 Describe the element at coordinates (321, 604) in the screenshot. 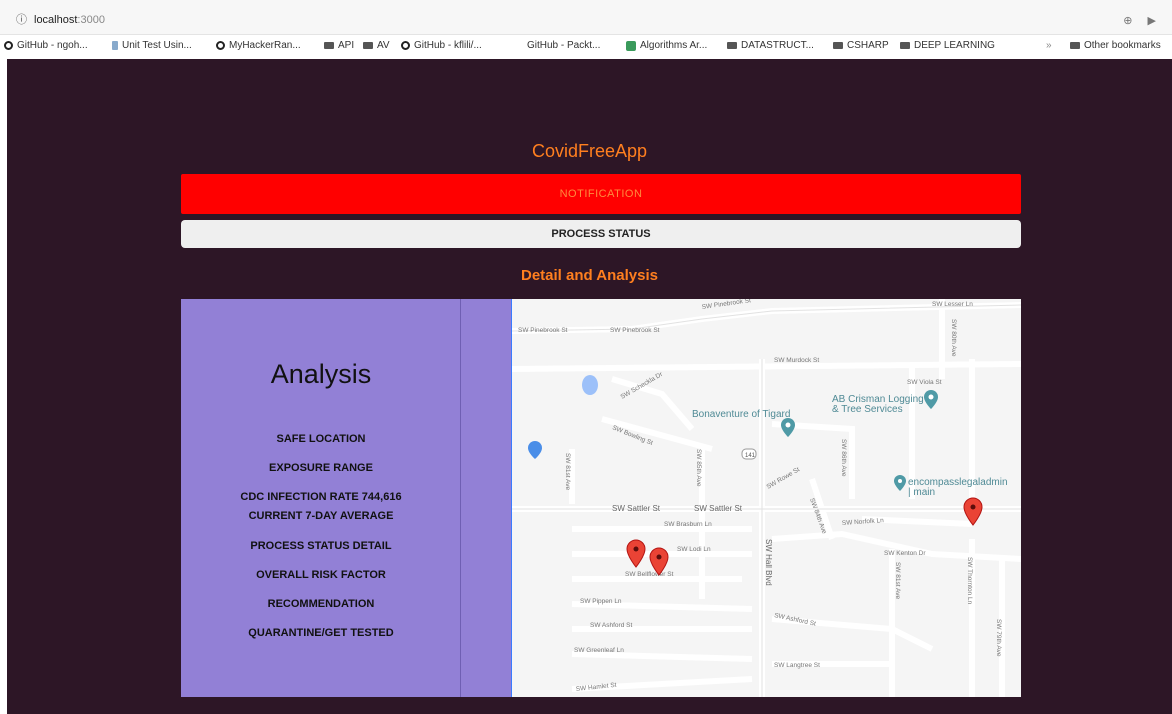

I see `recommendation-label: RECOMMENDATION` at that location.